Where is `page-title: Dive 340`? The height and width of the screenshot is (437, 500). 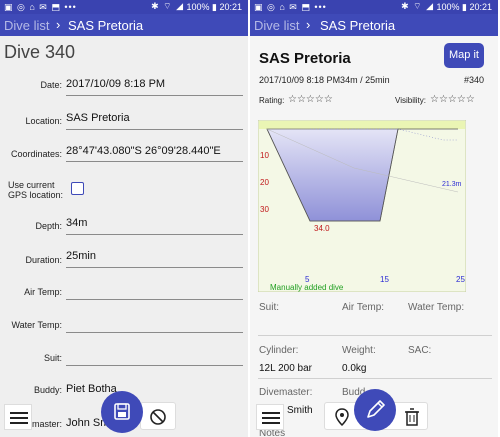
page-title: Dive 340 is located at coordinates (40, 52).